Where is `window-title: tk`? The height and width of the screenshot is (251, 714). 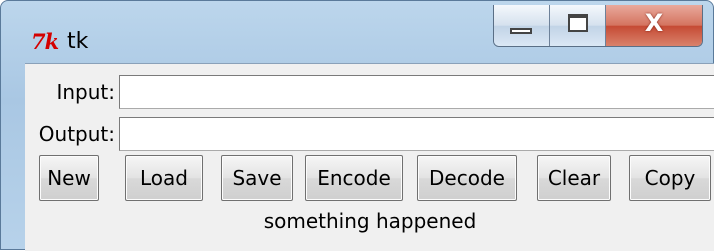 window-title: tk is located at coordinates (78, 41).